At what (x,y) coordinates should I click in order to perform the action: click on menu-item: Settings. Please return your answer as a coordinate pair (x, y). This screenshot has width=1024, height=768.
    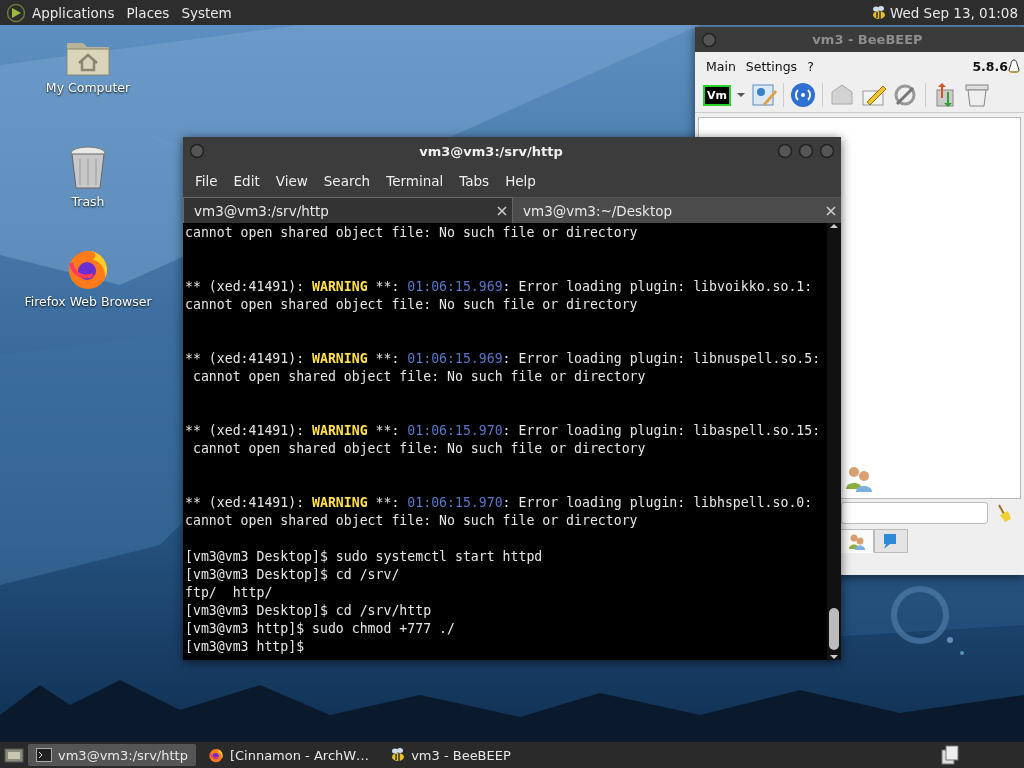
    Looking at the image, I should click on (771, 66).